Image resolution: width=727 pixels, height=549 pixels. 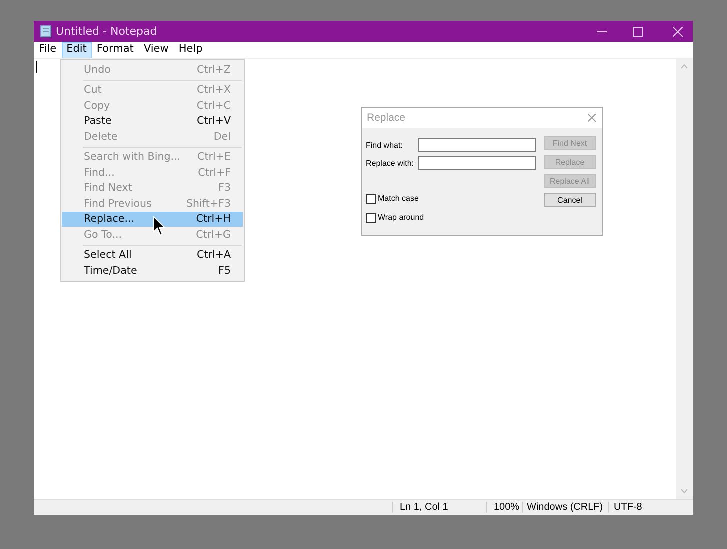 What do you see at coordinates (504, 507) in the screenshot?
I see `status-text: 100%` at bounding box center [504, 507].